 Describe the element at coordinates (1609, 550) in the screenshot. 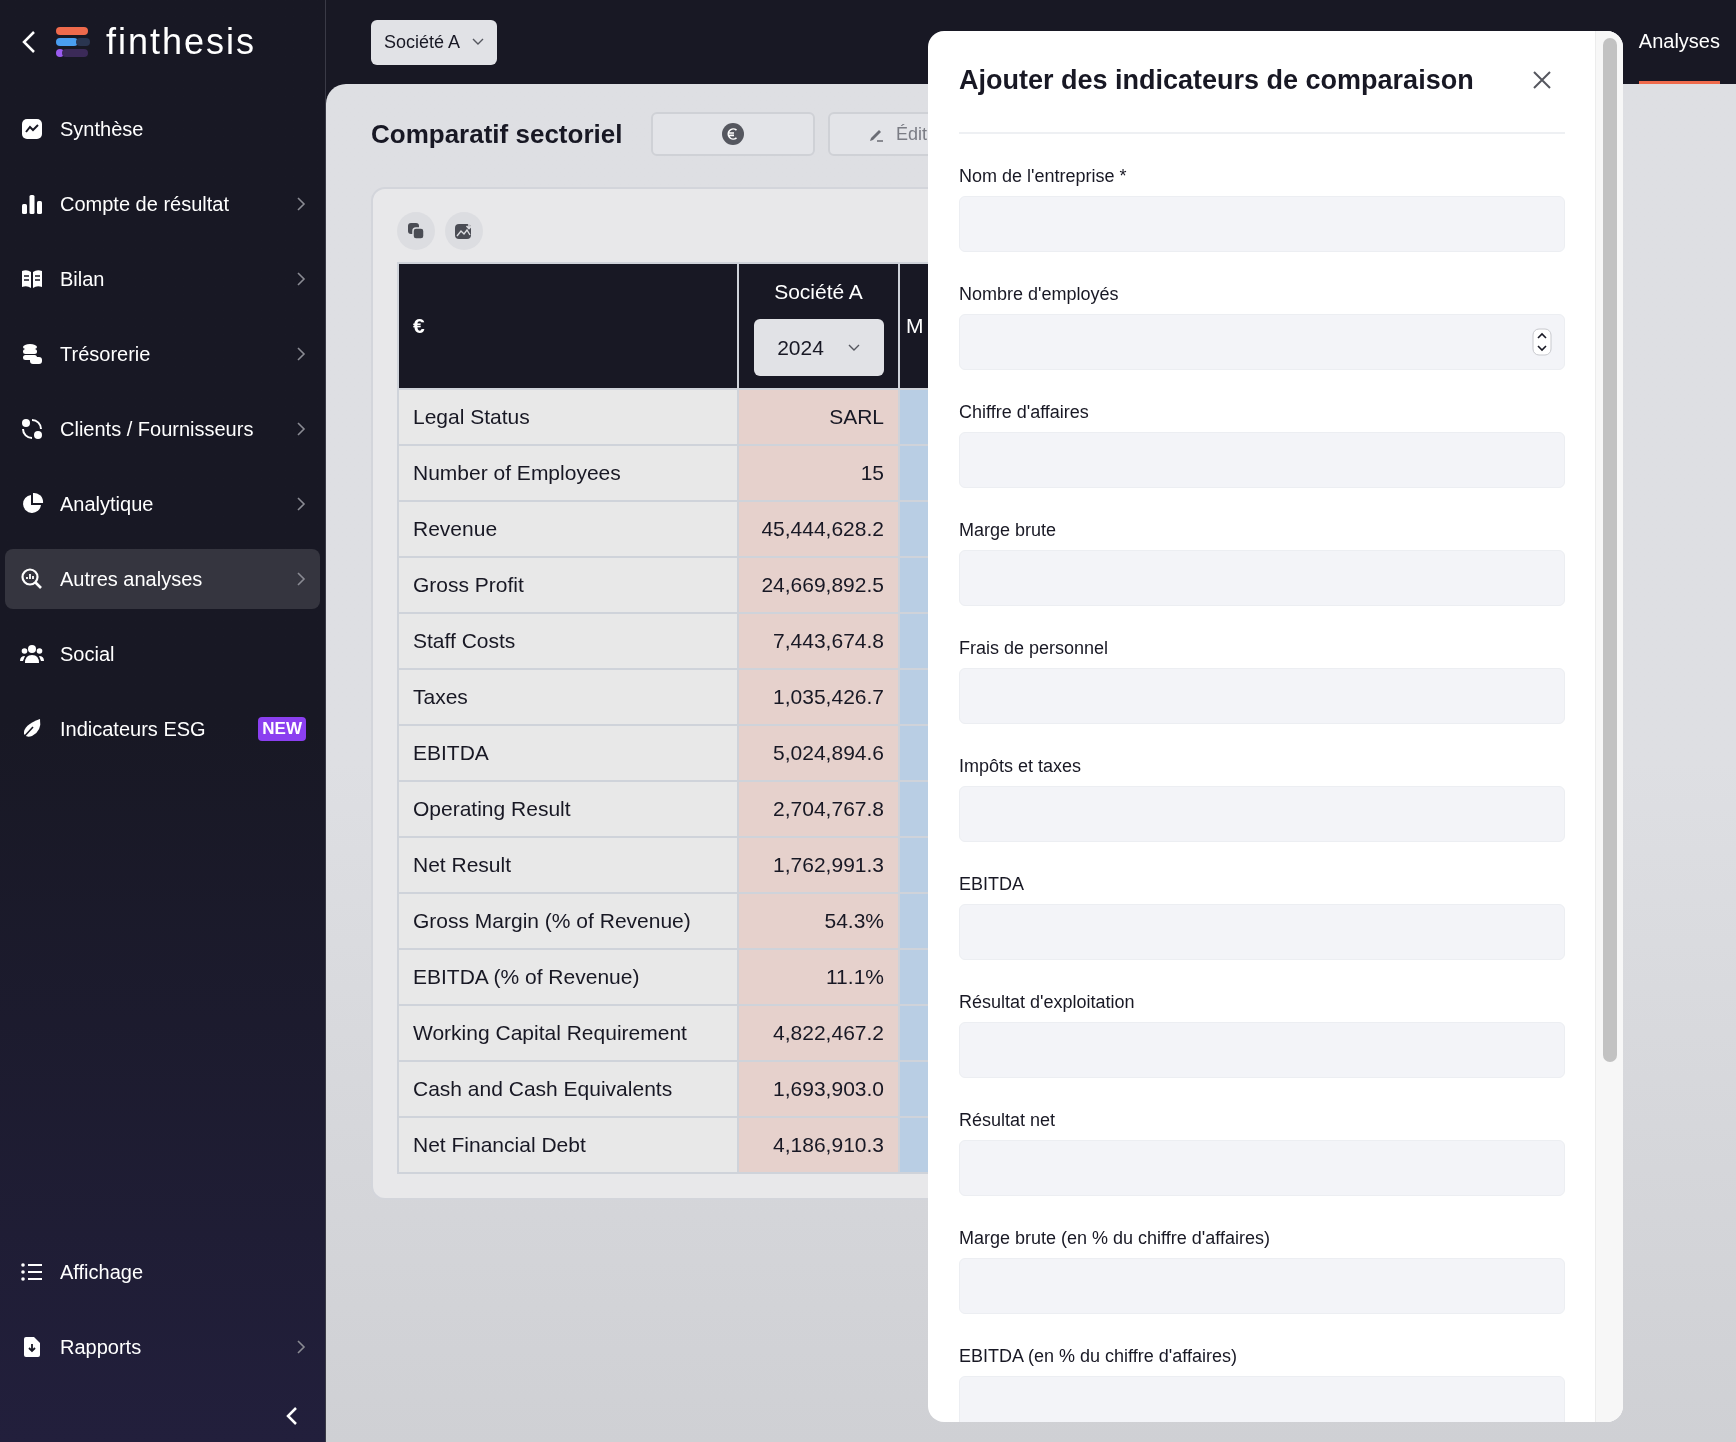

I see `scrollbar-thumb` at that location.